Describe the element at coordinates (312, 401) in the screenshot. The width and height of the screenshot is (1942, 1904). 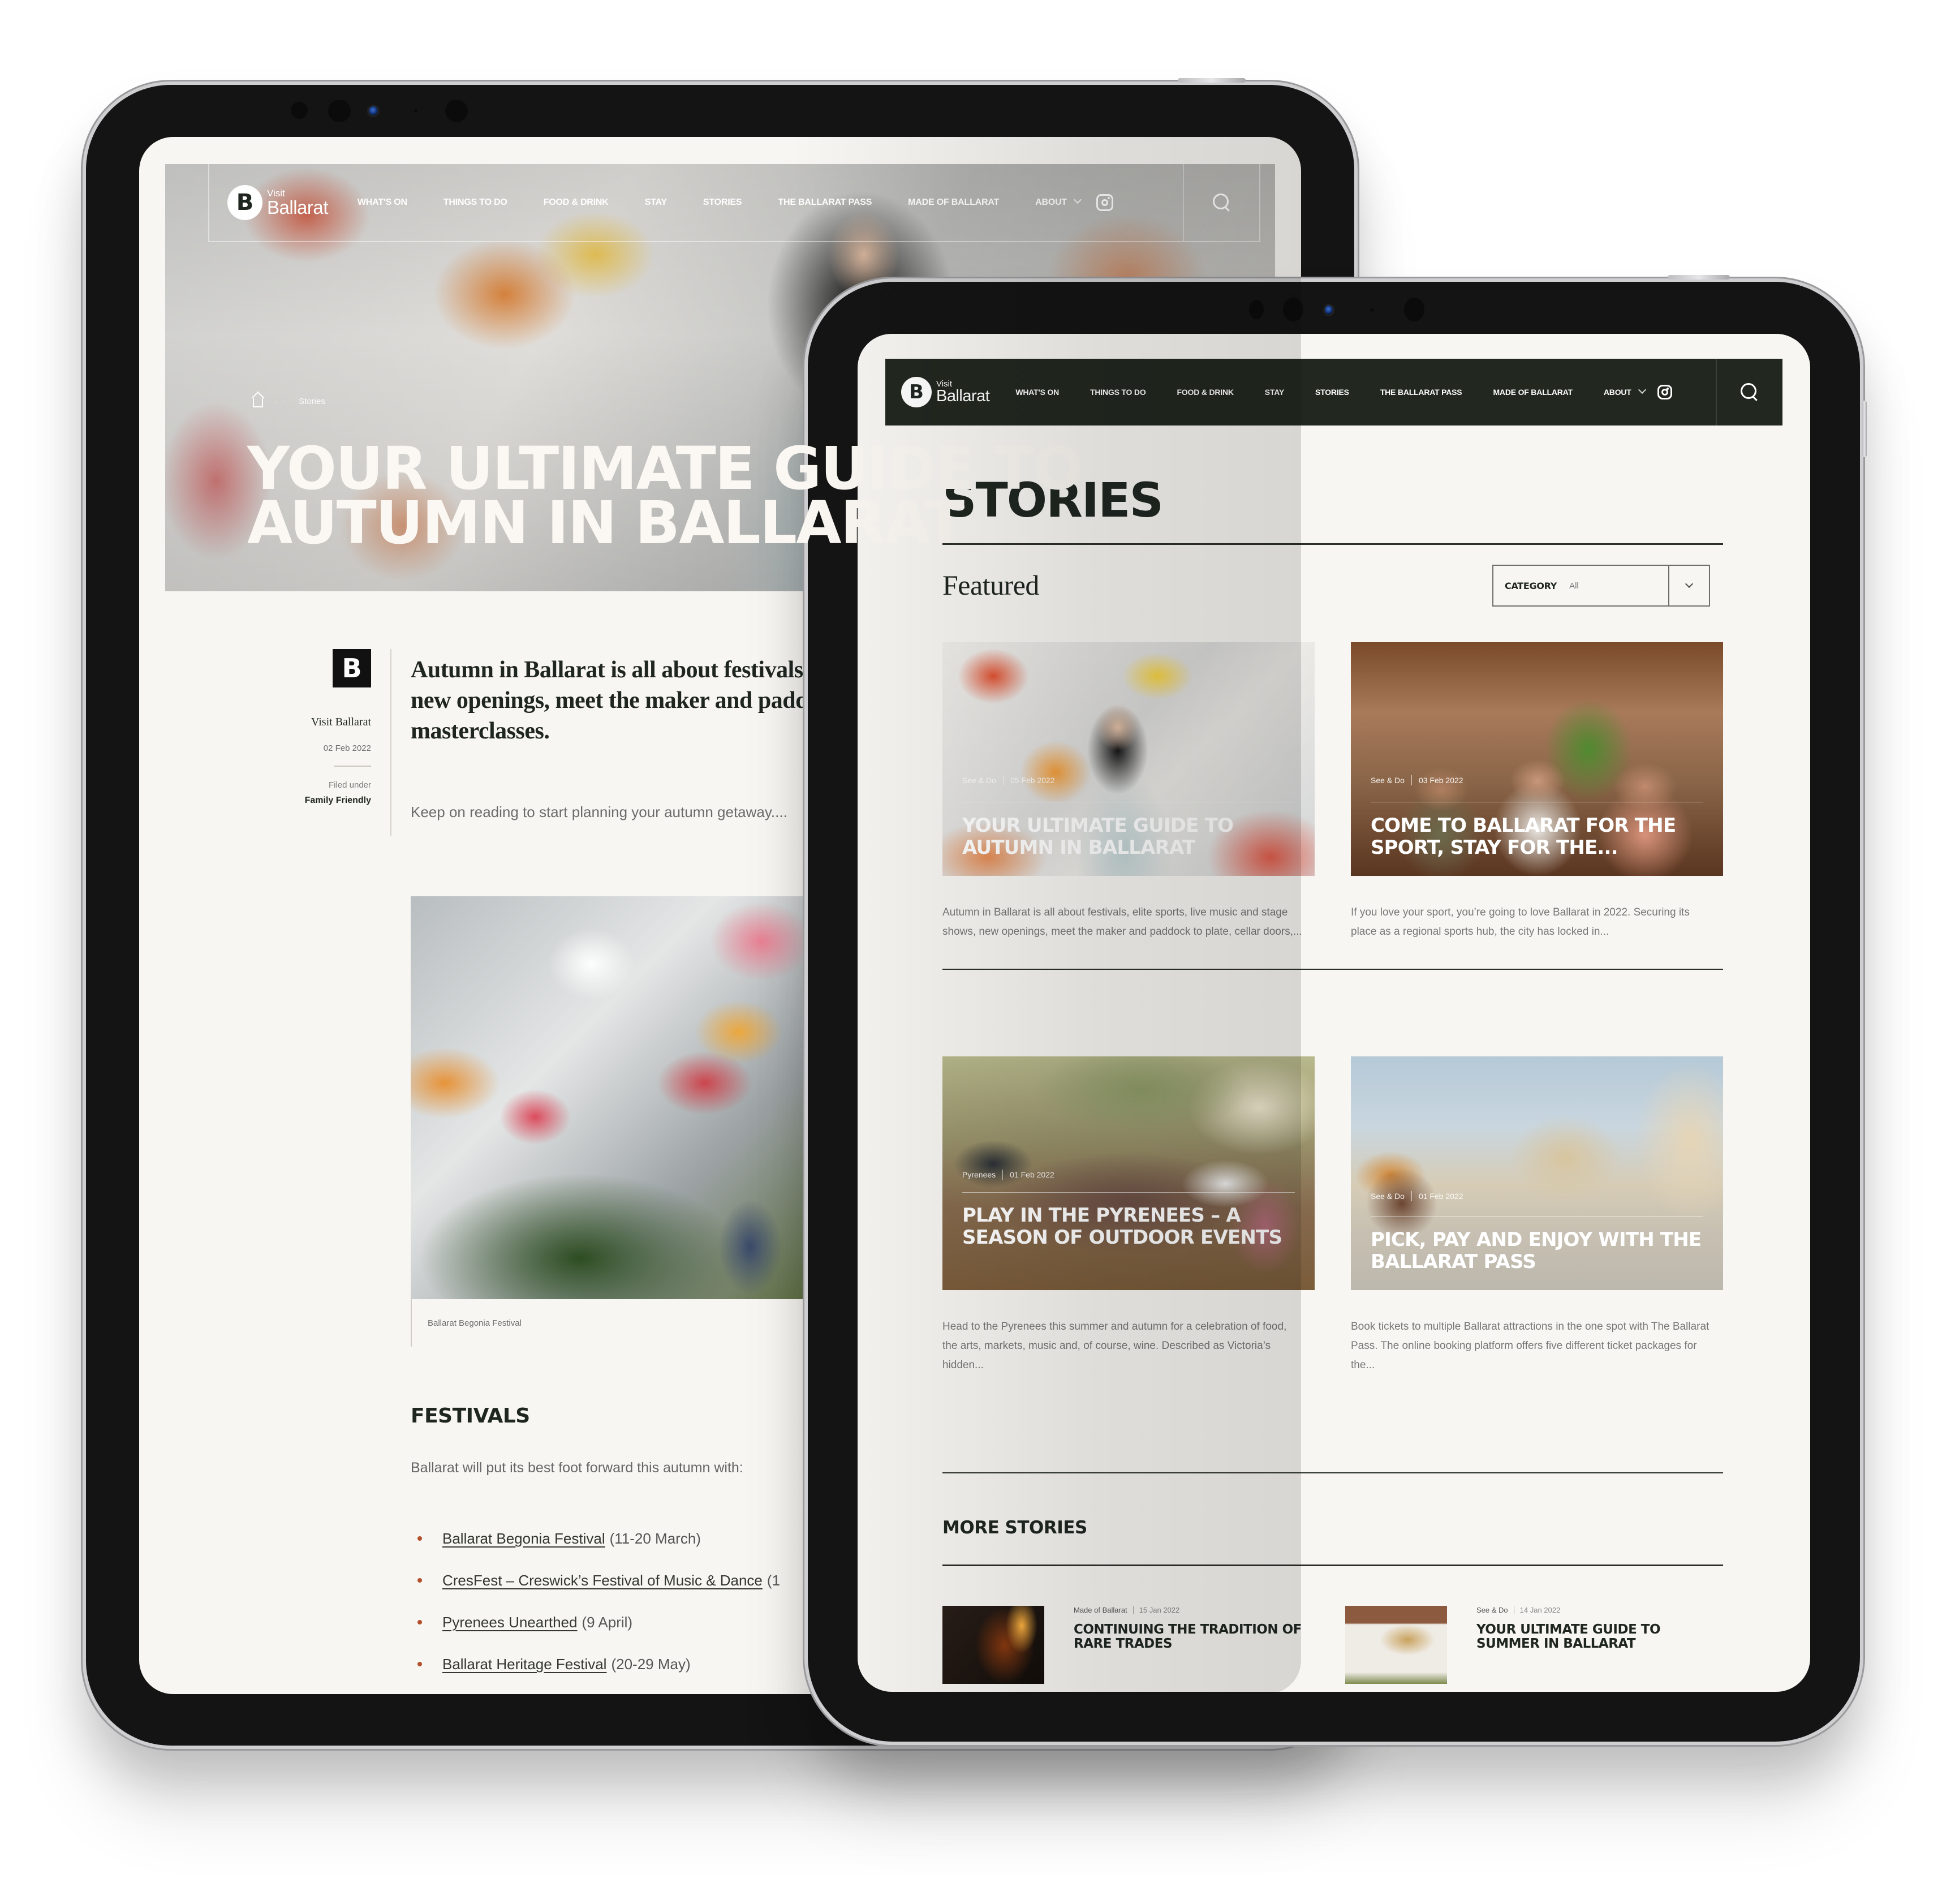
I see `breadcrumb-current: Stories` at that location.